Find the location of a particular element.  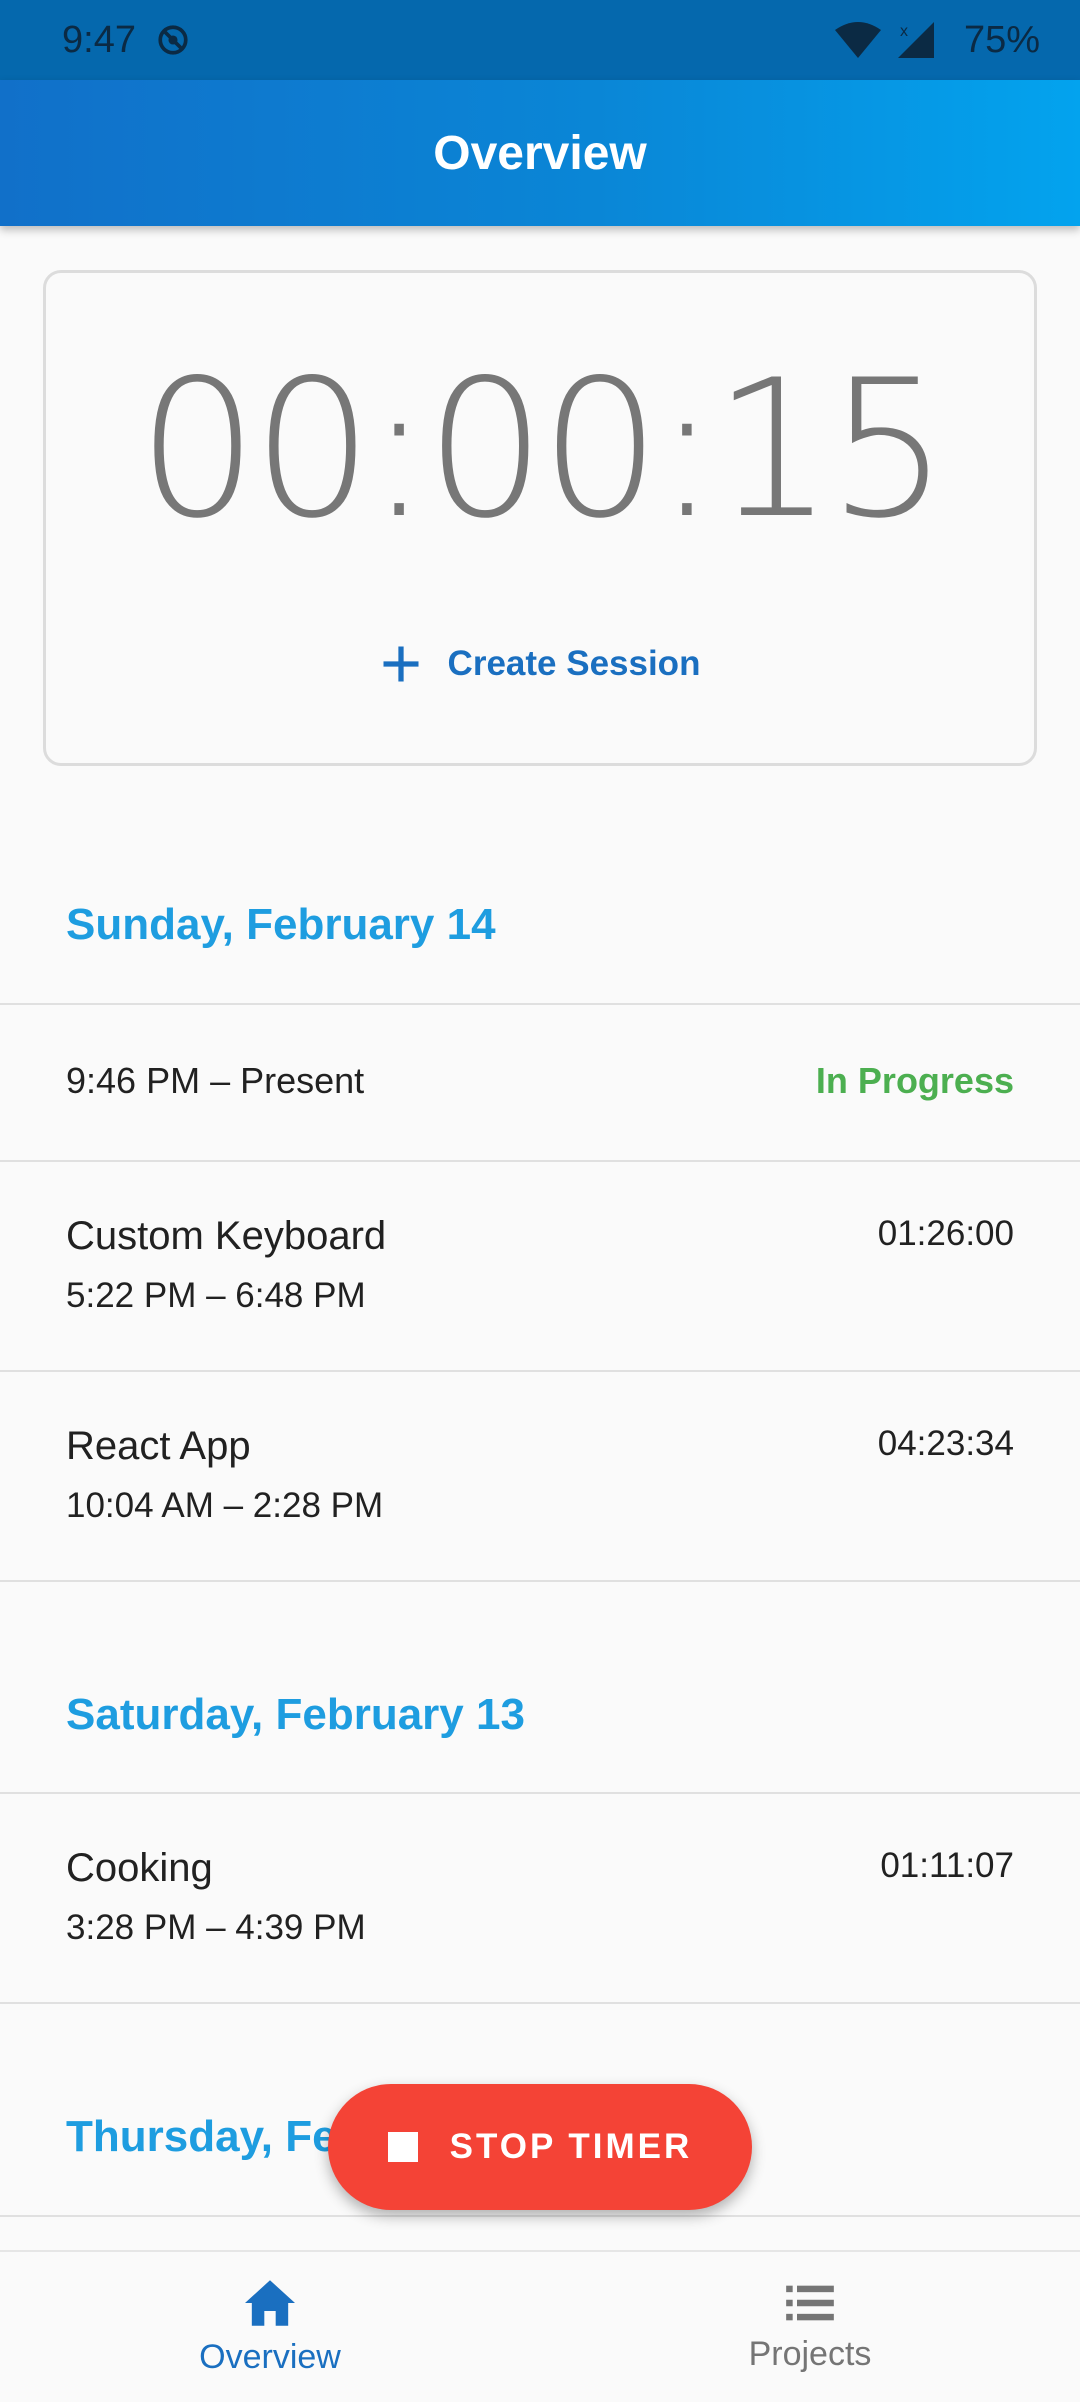

page-title: Overview is located at coordinates (540, 153).